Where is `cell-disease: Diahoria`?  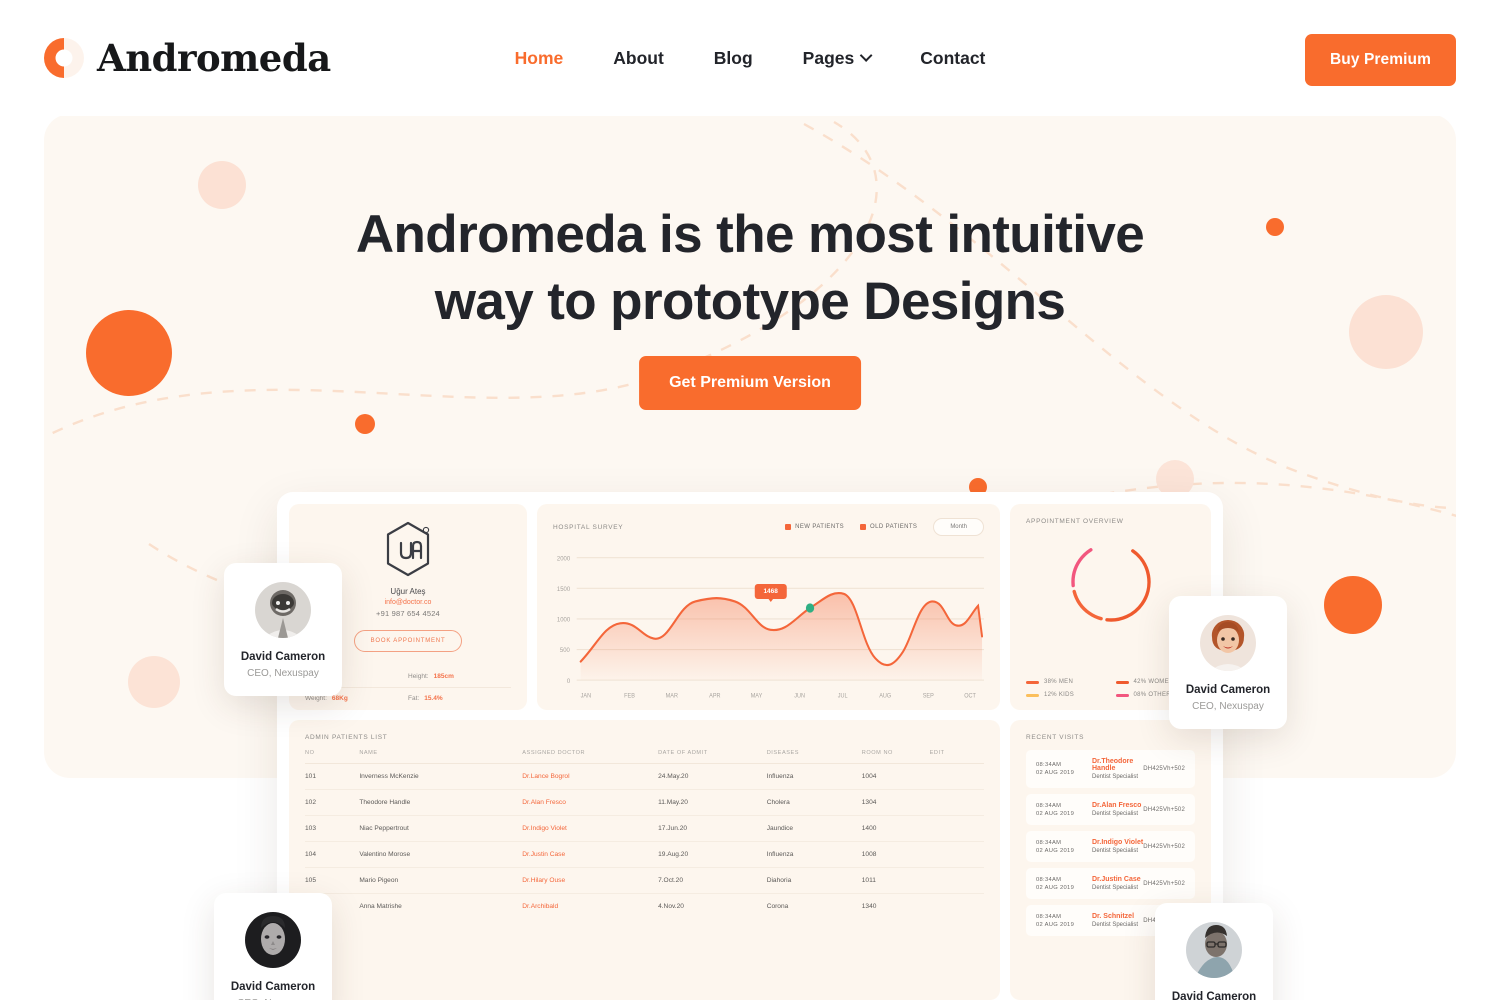 cell-disease: Diahoria is located at coordinates (814, 880).